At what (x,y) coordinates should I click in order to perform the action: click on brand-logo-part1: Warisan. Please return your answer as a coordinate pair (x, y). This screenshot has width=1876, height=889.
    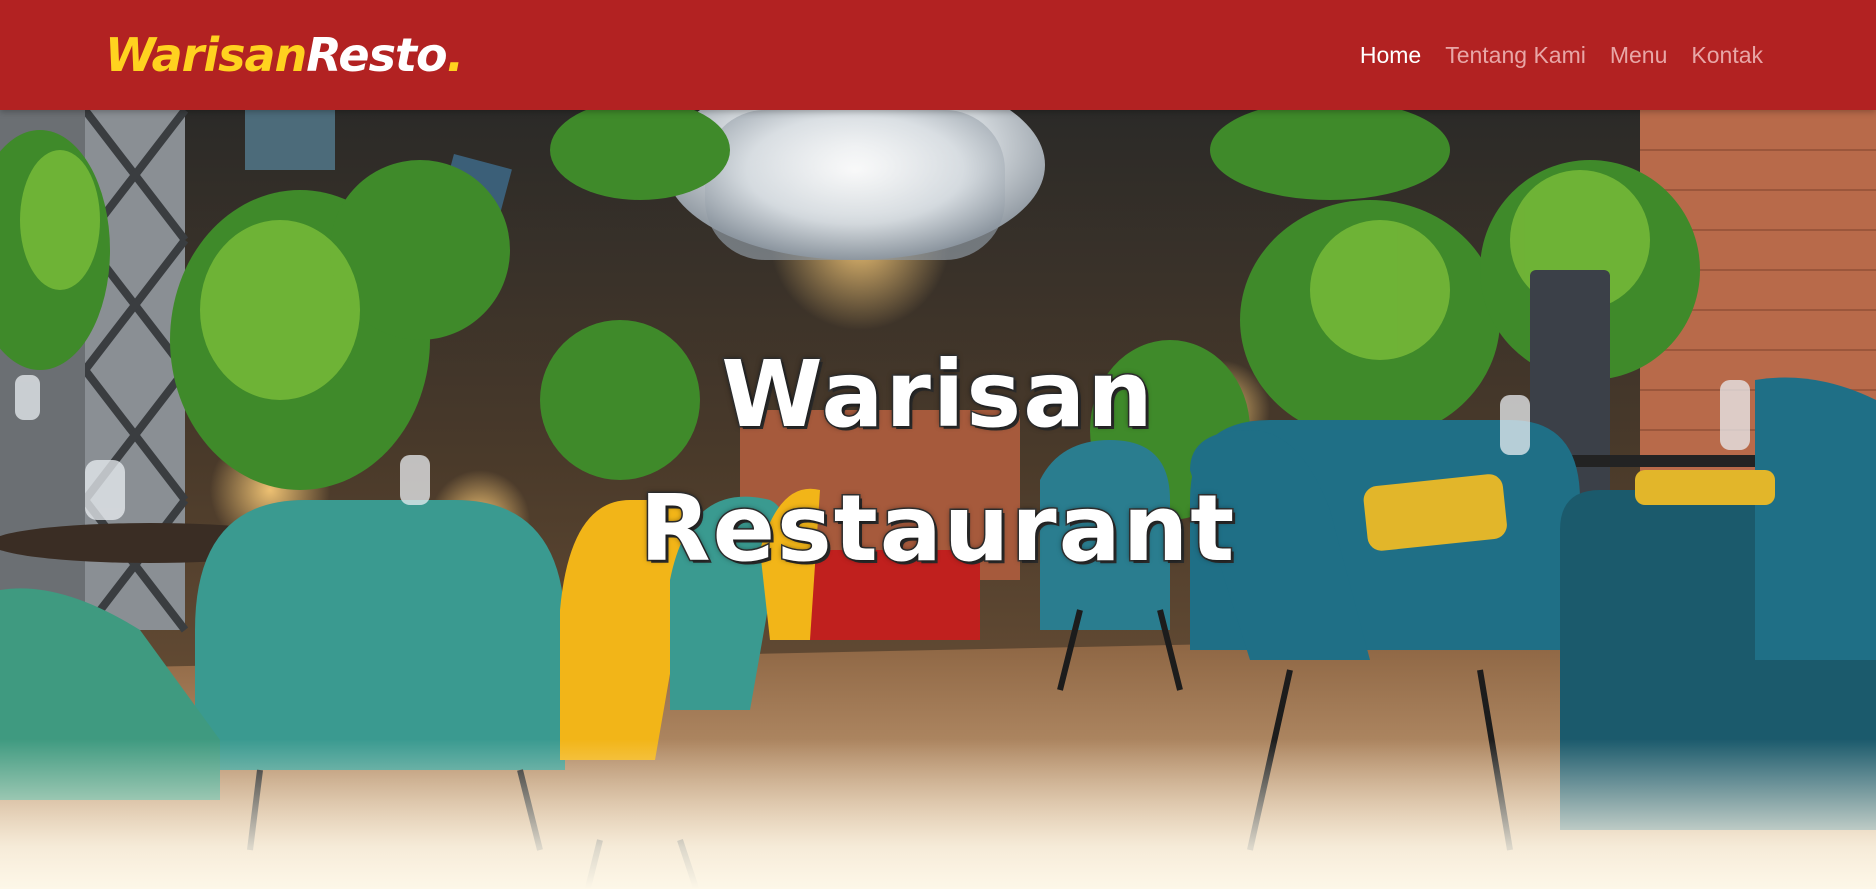
    Looking at the image, I should click on (206, 55).